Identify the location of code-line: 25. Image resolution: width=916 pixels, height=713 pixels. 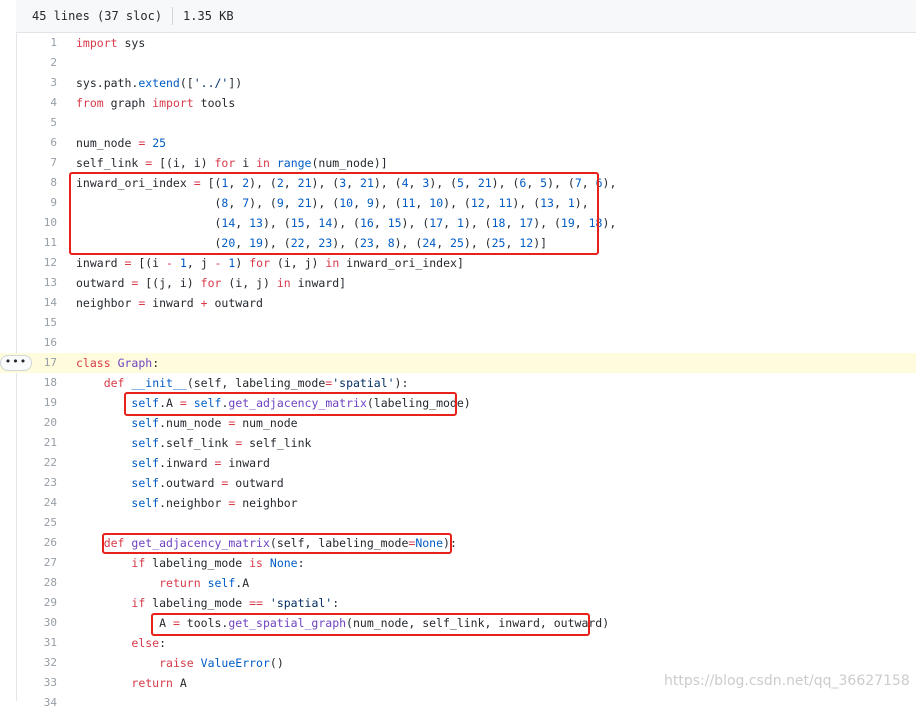
(458, 523).